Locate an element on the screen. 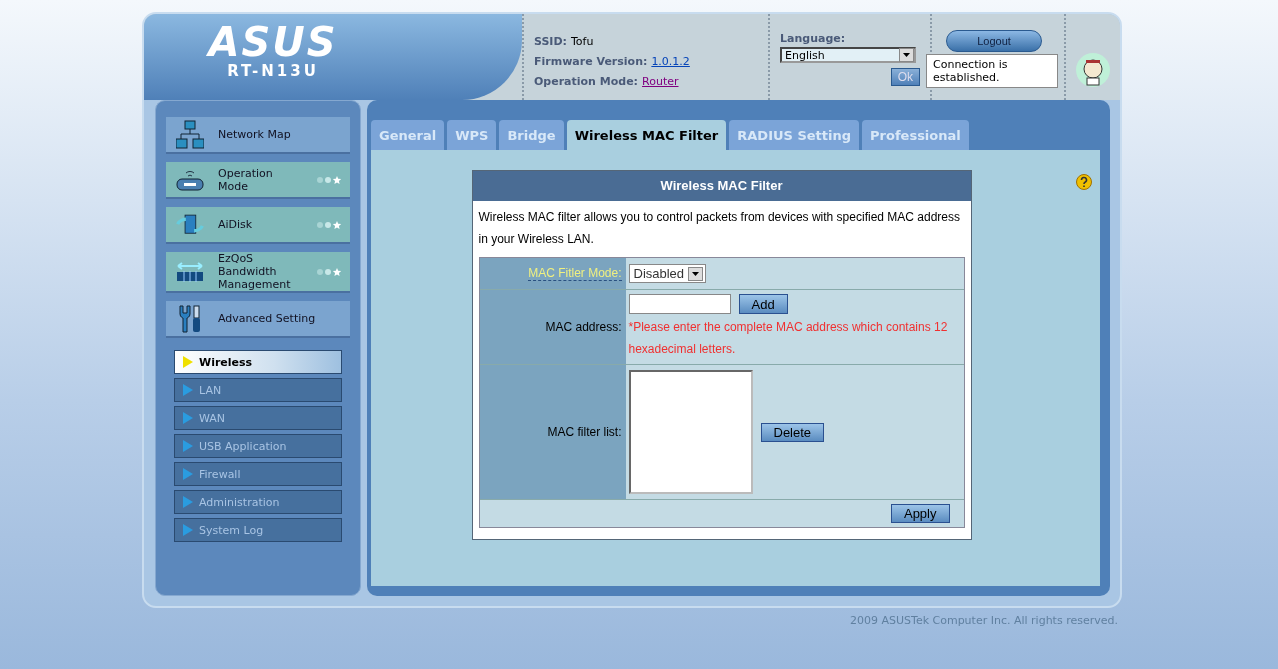  mac-address-field is located at coordinates (679, 304).